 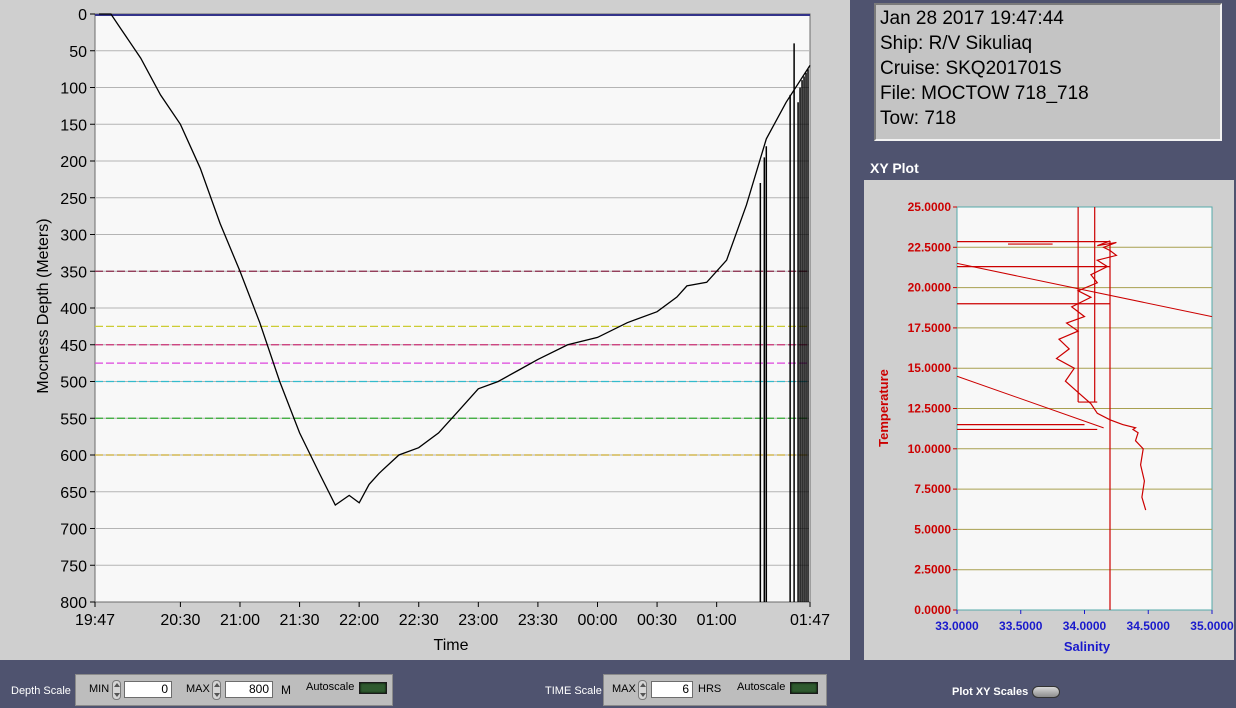 I want to click on time-x-tick-label: 21:00, so click(x=240, y=620).